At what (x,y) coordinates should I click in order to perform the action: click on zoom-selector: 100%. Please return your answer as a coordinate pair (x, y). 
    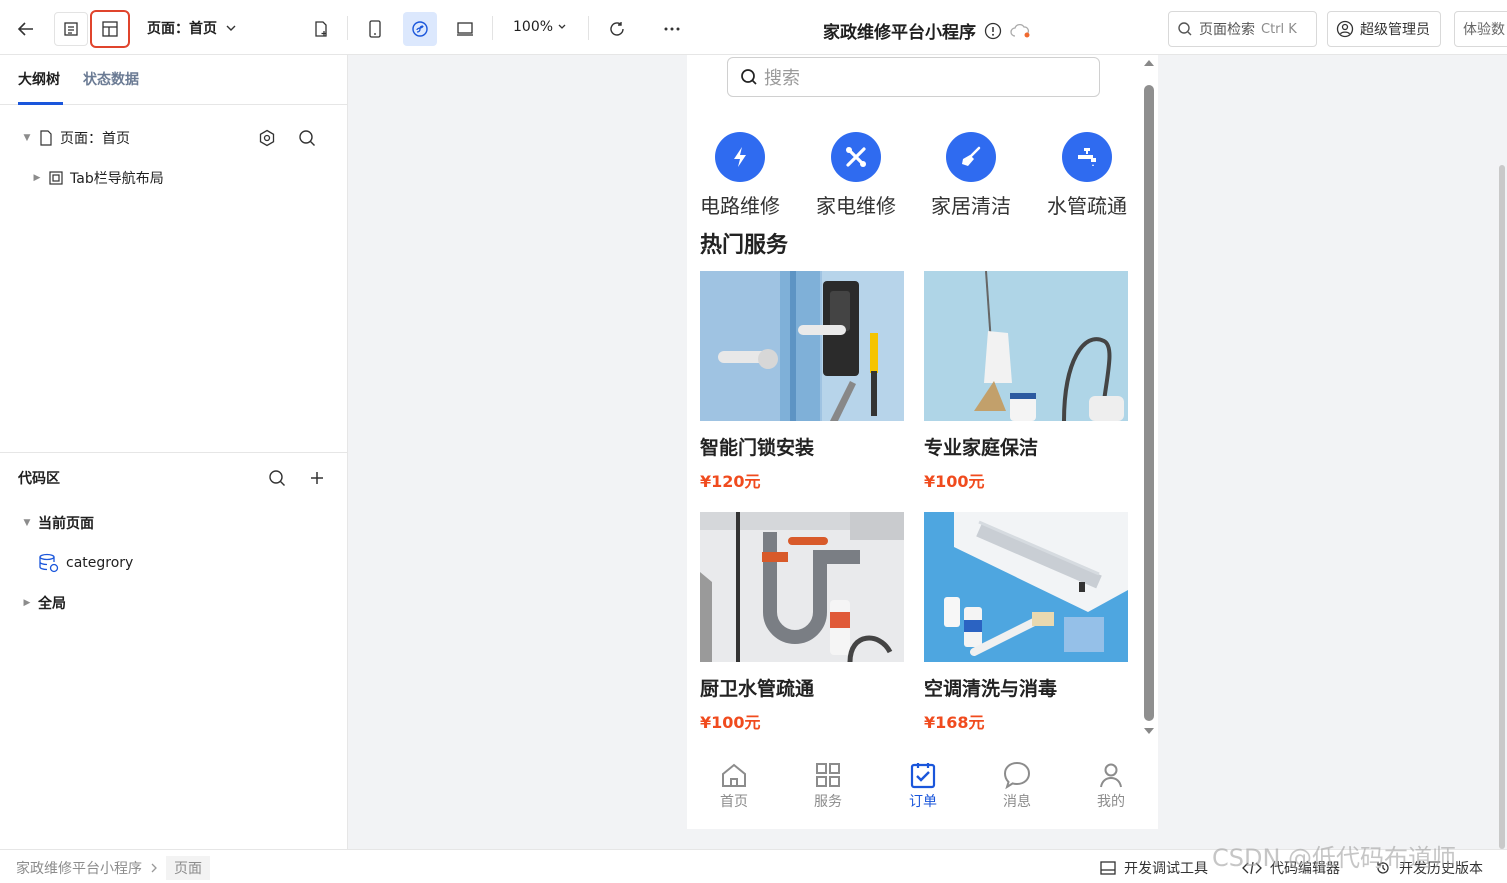
    Looking at the image, I should click on (540, 27).